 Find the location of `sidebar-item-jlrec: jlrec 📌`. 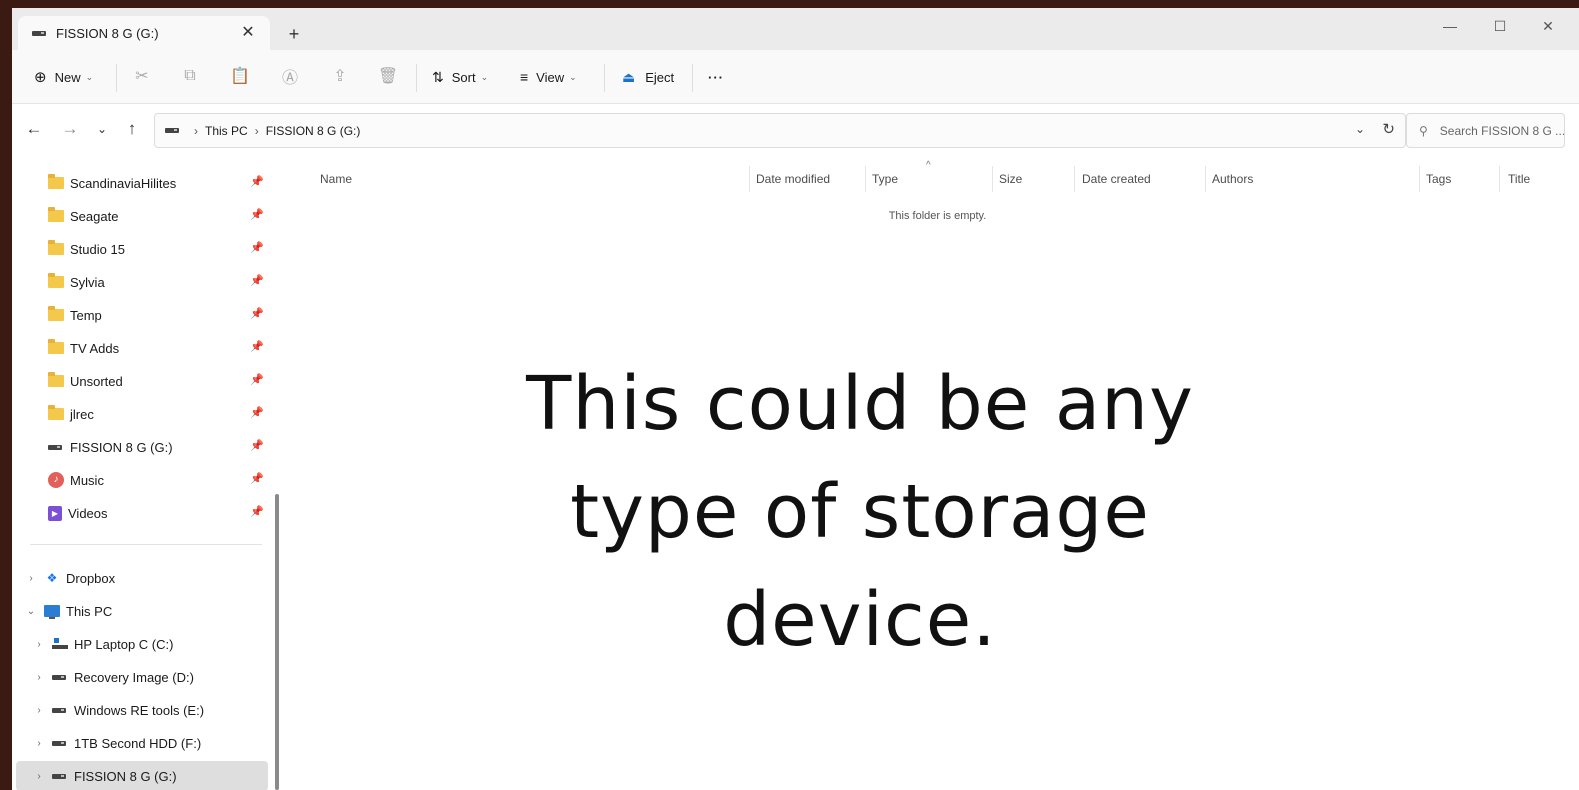

sidebar-item-jlrec: jlrec 📌 is located at coordinates (158, 414).